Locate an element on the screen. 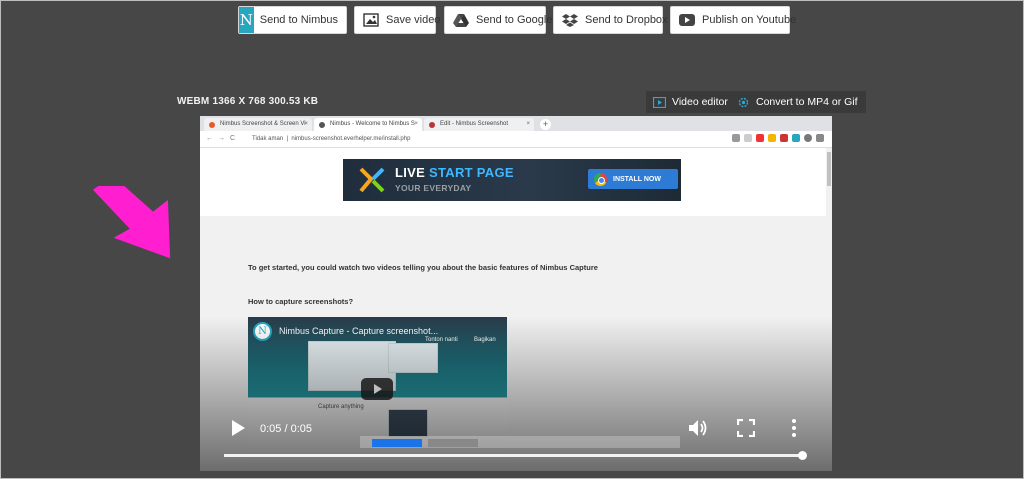 The width and height of the screenshot is (1024, 479). browser-nav-icons: ←→C is located at coordinates (223, 138).